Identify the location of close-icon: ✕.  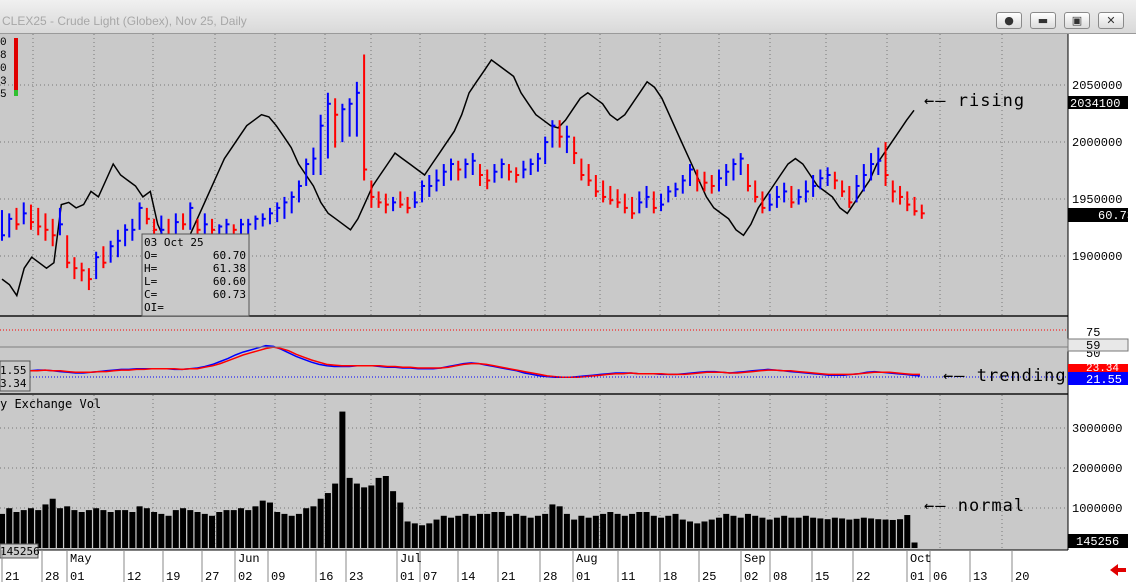
(1111, 20).